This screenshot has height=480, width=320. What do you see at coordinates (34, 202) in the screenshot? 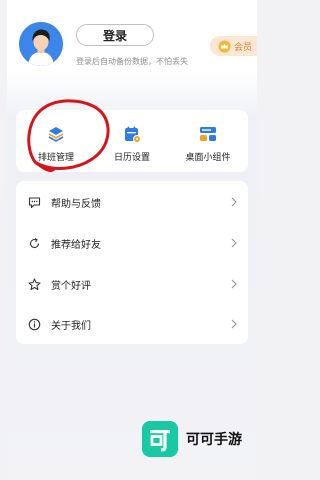
I see `feedback-icon` at bounding box center [34, 202].